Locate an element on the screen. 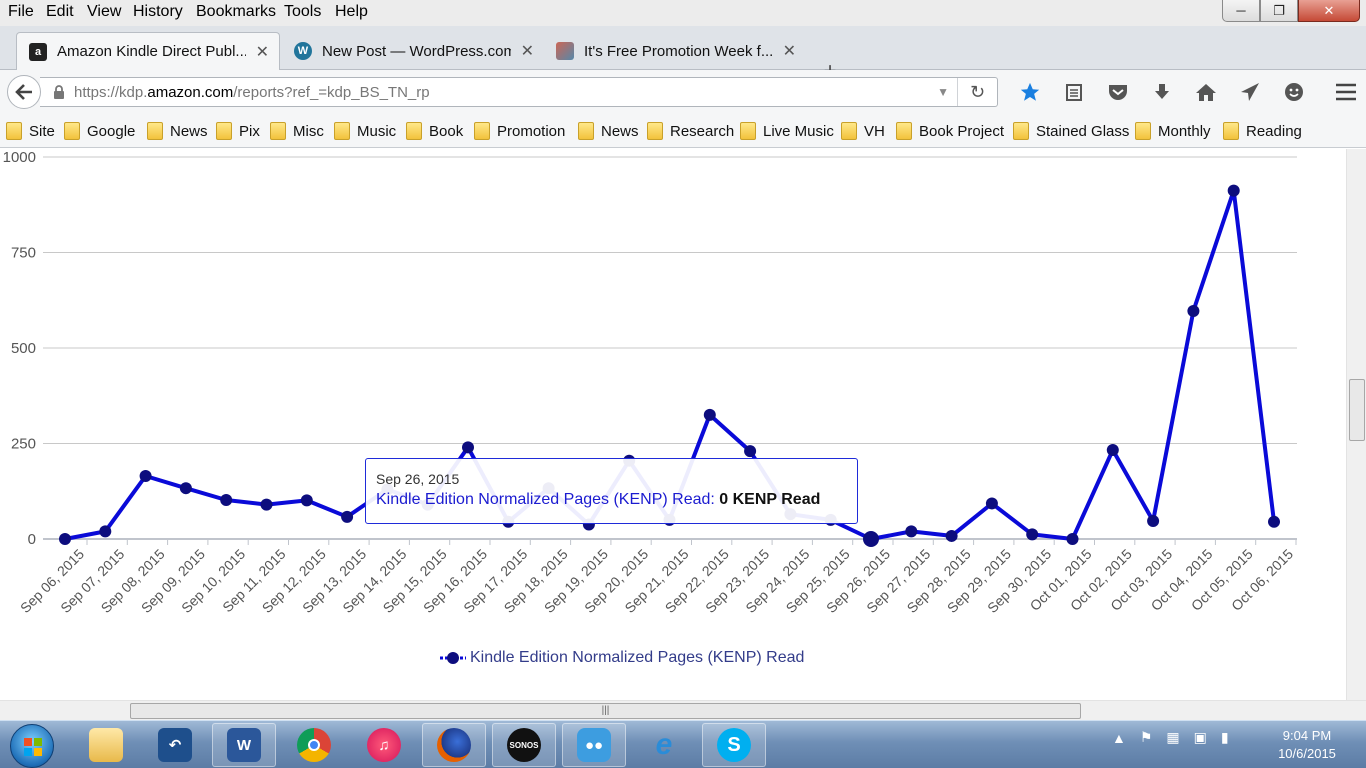 The height and width of the screenshot is (768, 1366). taskbar-itunes: ♫ is located at coordinates (384, 745).